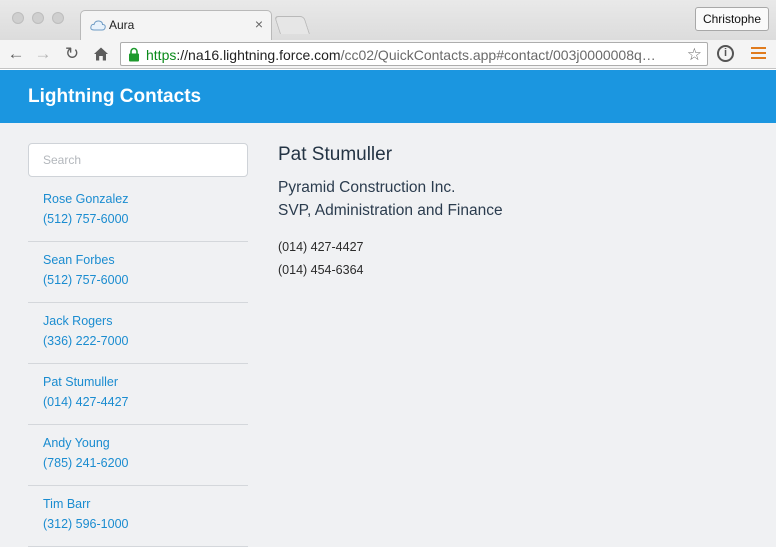  What do you see at coordinates (72, 54) in the screenshot?
I see `reload-icon: ↻` at bounding box center [72, 54].